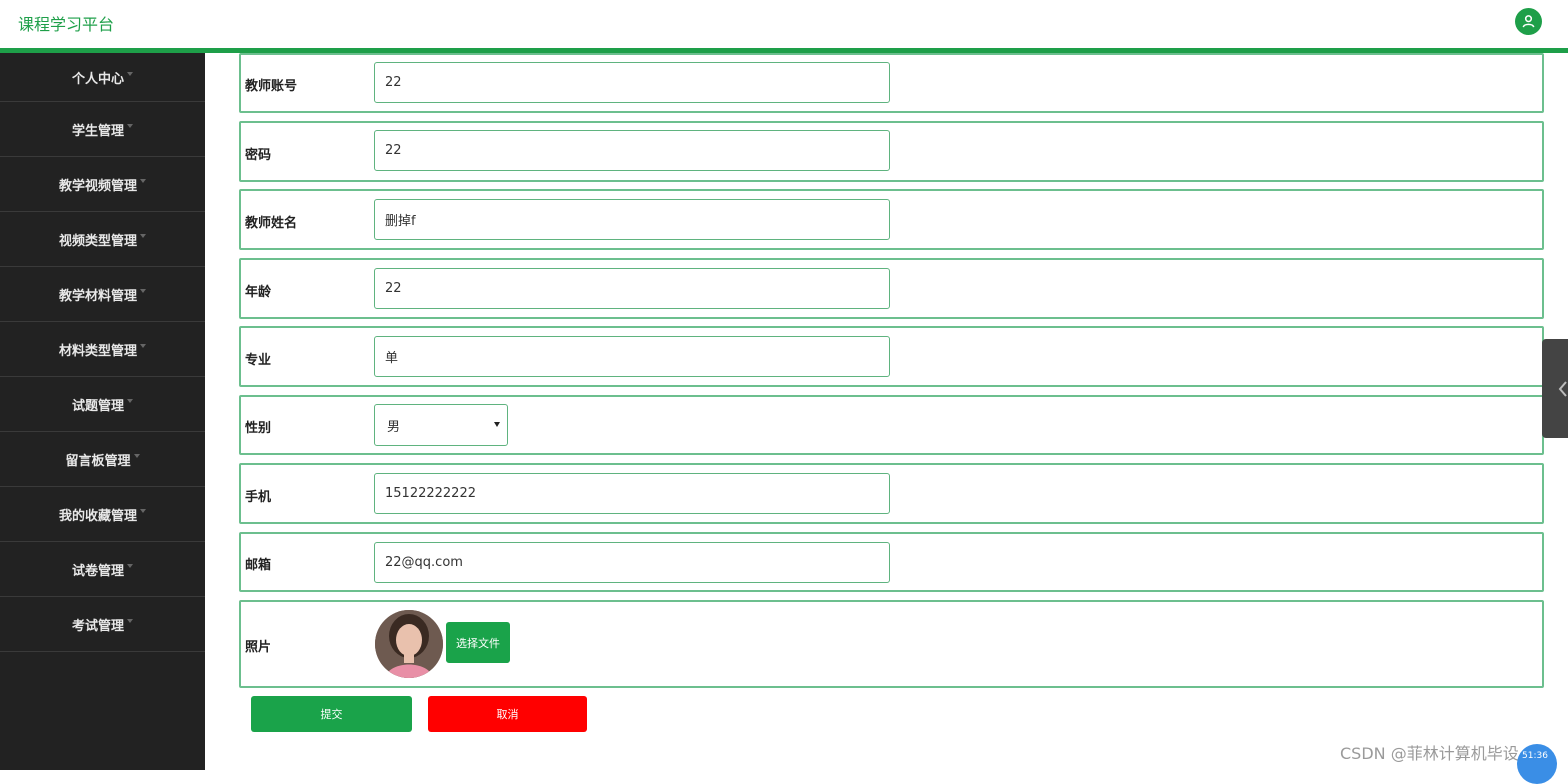 This screenshot has height=784, width=1568. I want to click on sidebar-item-label: 留言板管理, so click(98, 461).